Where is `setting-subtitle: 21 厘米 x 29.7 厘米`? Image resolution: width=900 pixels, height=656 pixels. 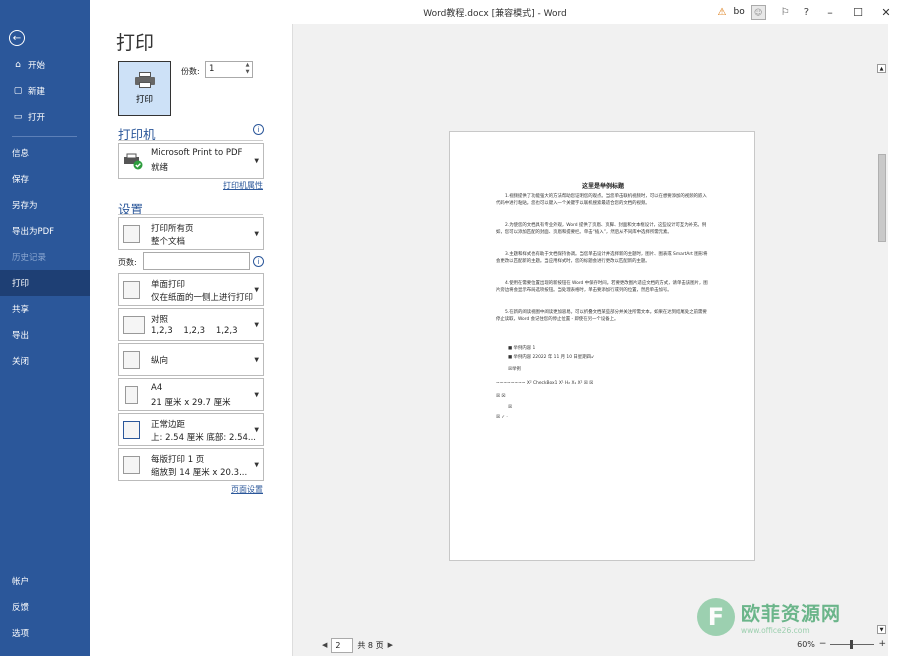 setting-subtitle: 21 厘米 x 29.7 厘米 is located at coordinates (191, 403).